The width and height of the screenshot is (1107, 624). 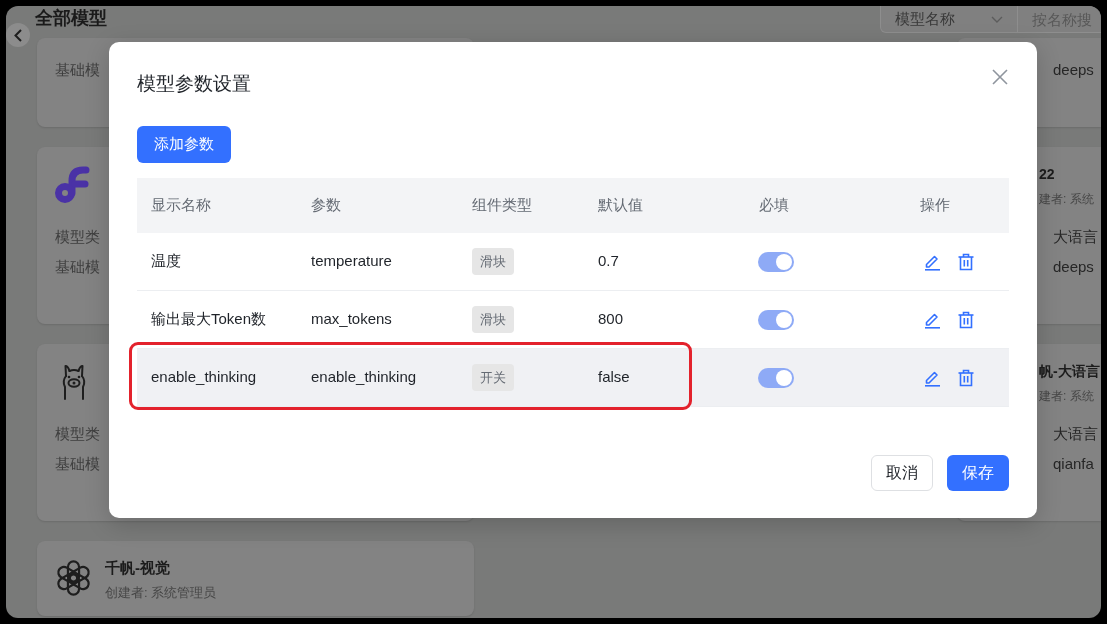 I want to click on table-cell-text: false, so click(x=614, y=377).